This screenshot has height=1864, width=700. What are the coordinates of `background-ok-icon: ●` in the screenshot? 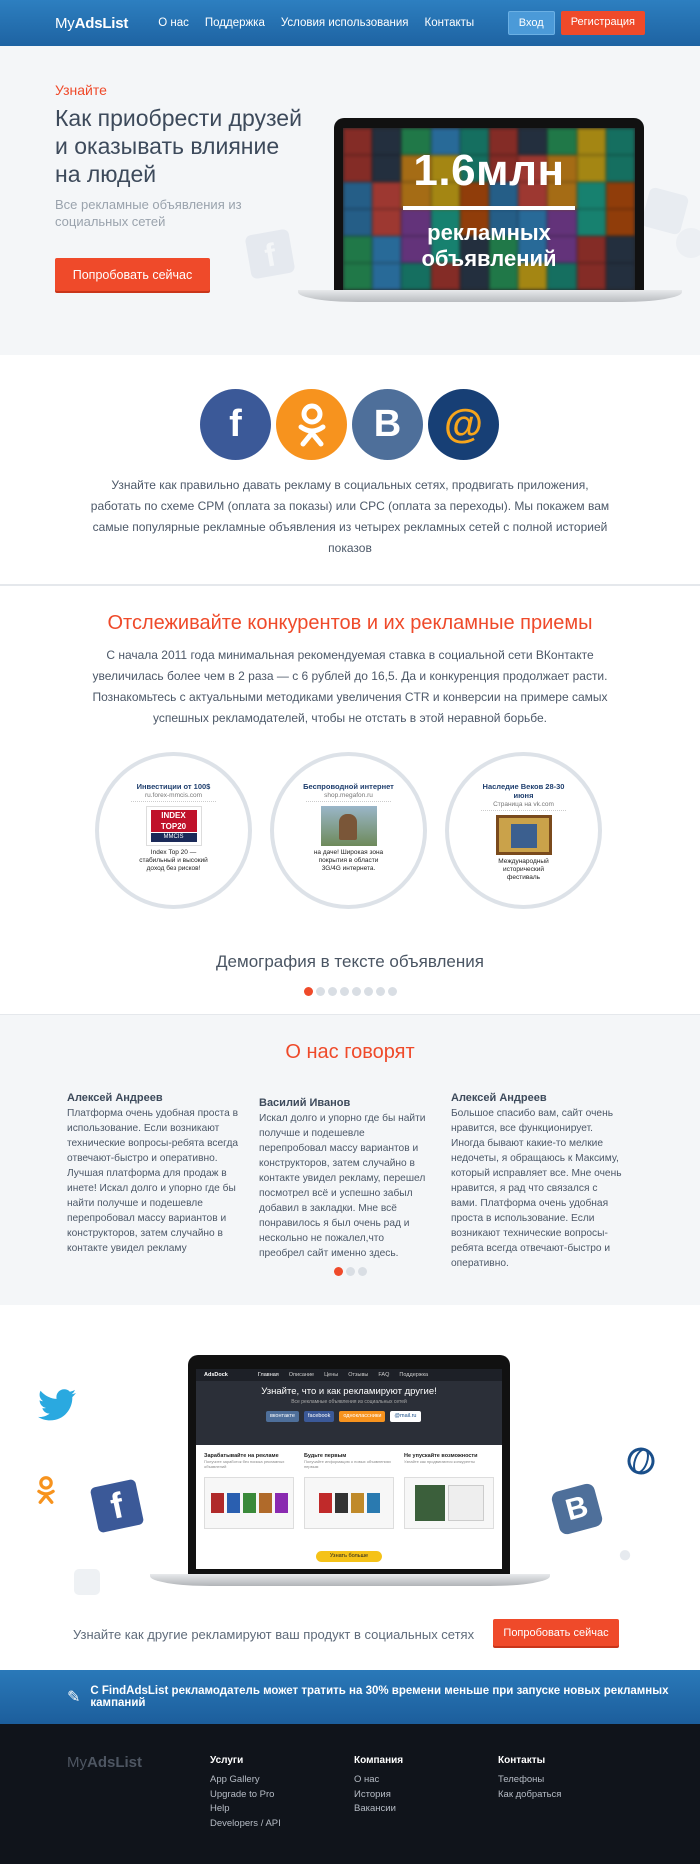 It's located at (625, 1554).